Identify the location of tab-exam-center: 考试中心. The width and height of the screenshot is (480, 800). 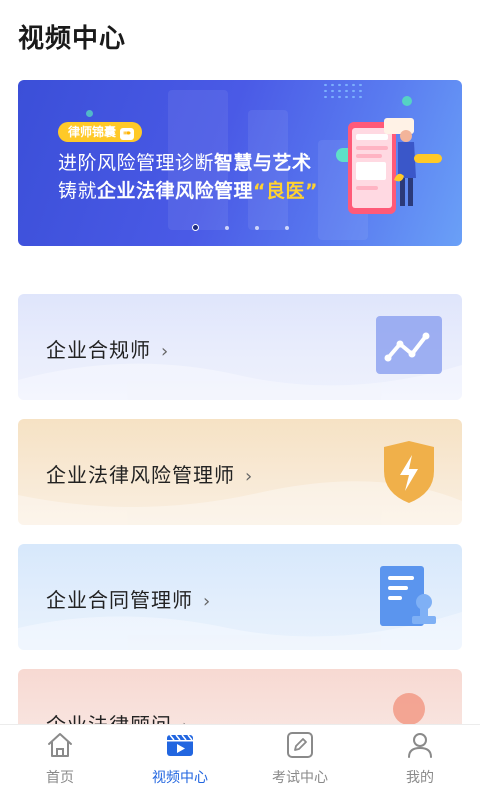
(300, 762).